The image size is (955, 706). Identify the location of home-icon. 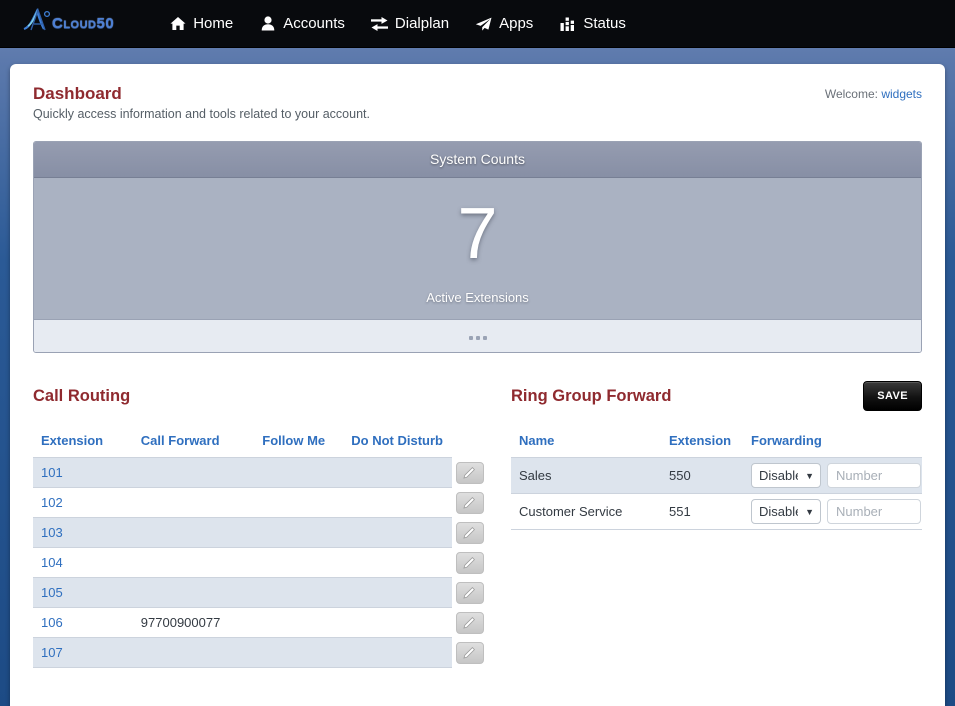
(177, 24).